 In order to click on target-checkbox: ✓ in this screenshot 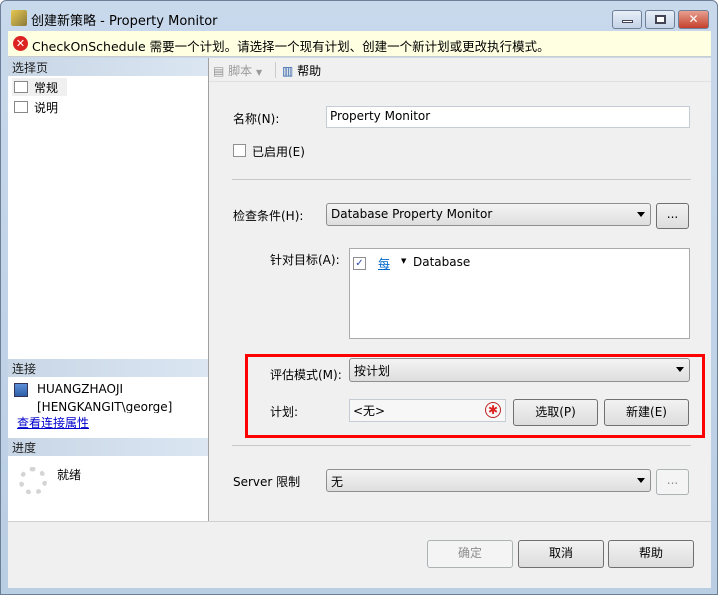, I will do `click(359, 263)`.